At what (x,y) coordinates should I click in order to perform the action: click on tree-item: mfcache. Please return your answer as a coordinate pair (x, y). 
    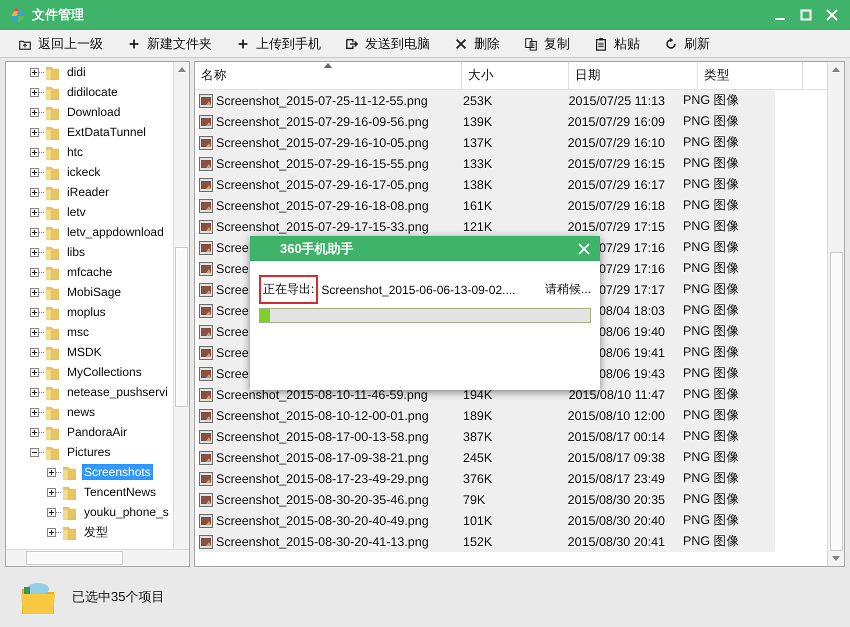
    Looking at the image, I should click on (89, 272).